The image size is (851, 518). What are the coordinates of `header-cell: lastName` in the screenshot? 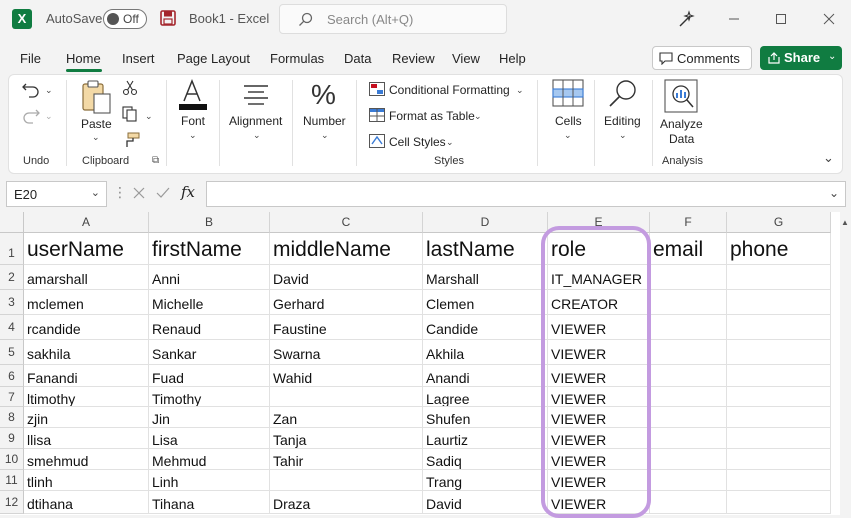 It's located at (485, 249).